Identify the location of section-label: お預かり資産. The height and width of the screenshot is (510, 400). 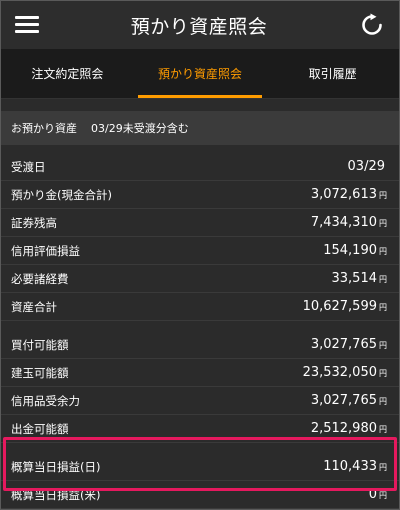
(44, 128).